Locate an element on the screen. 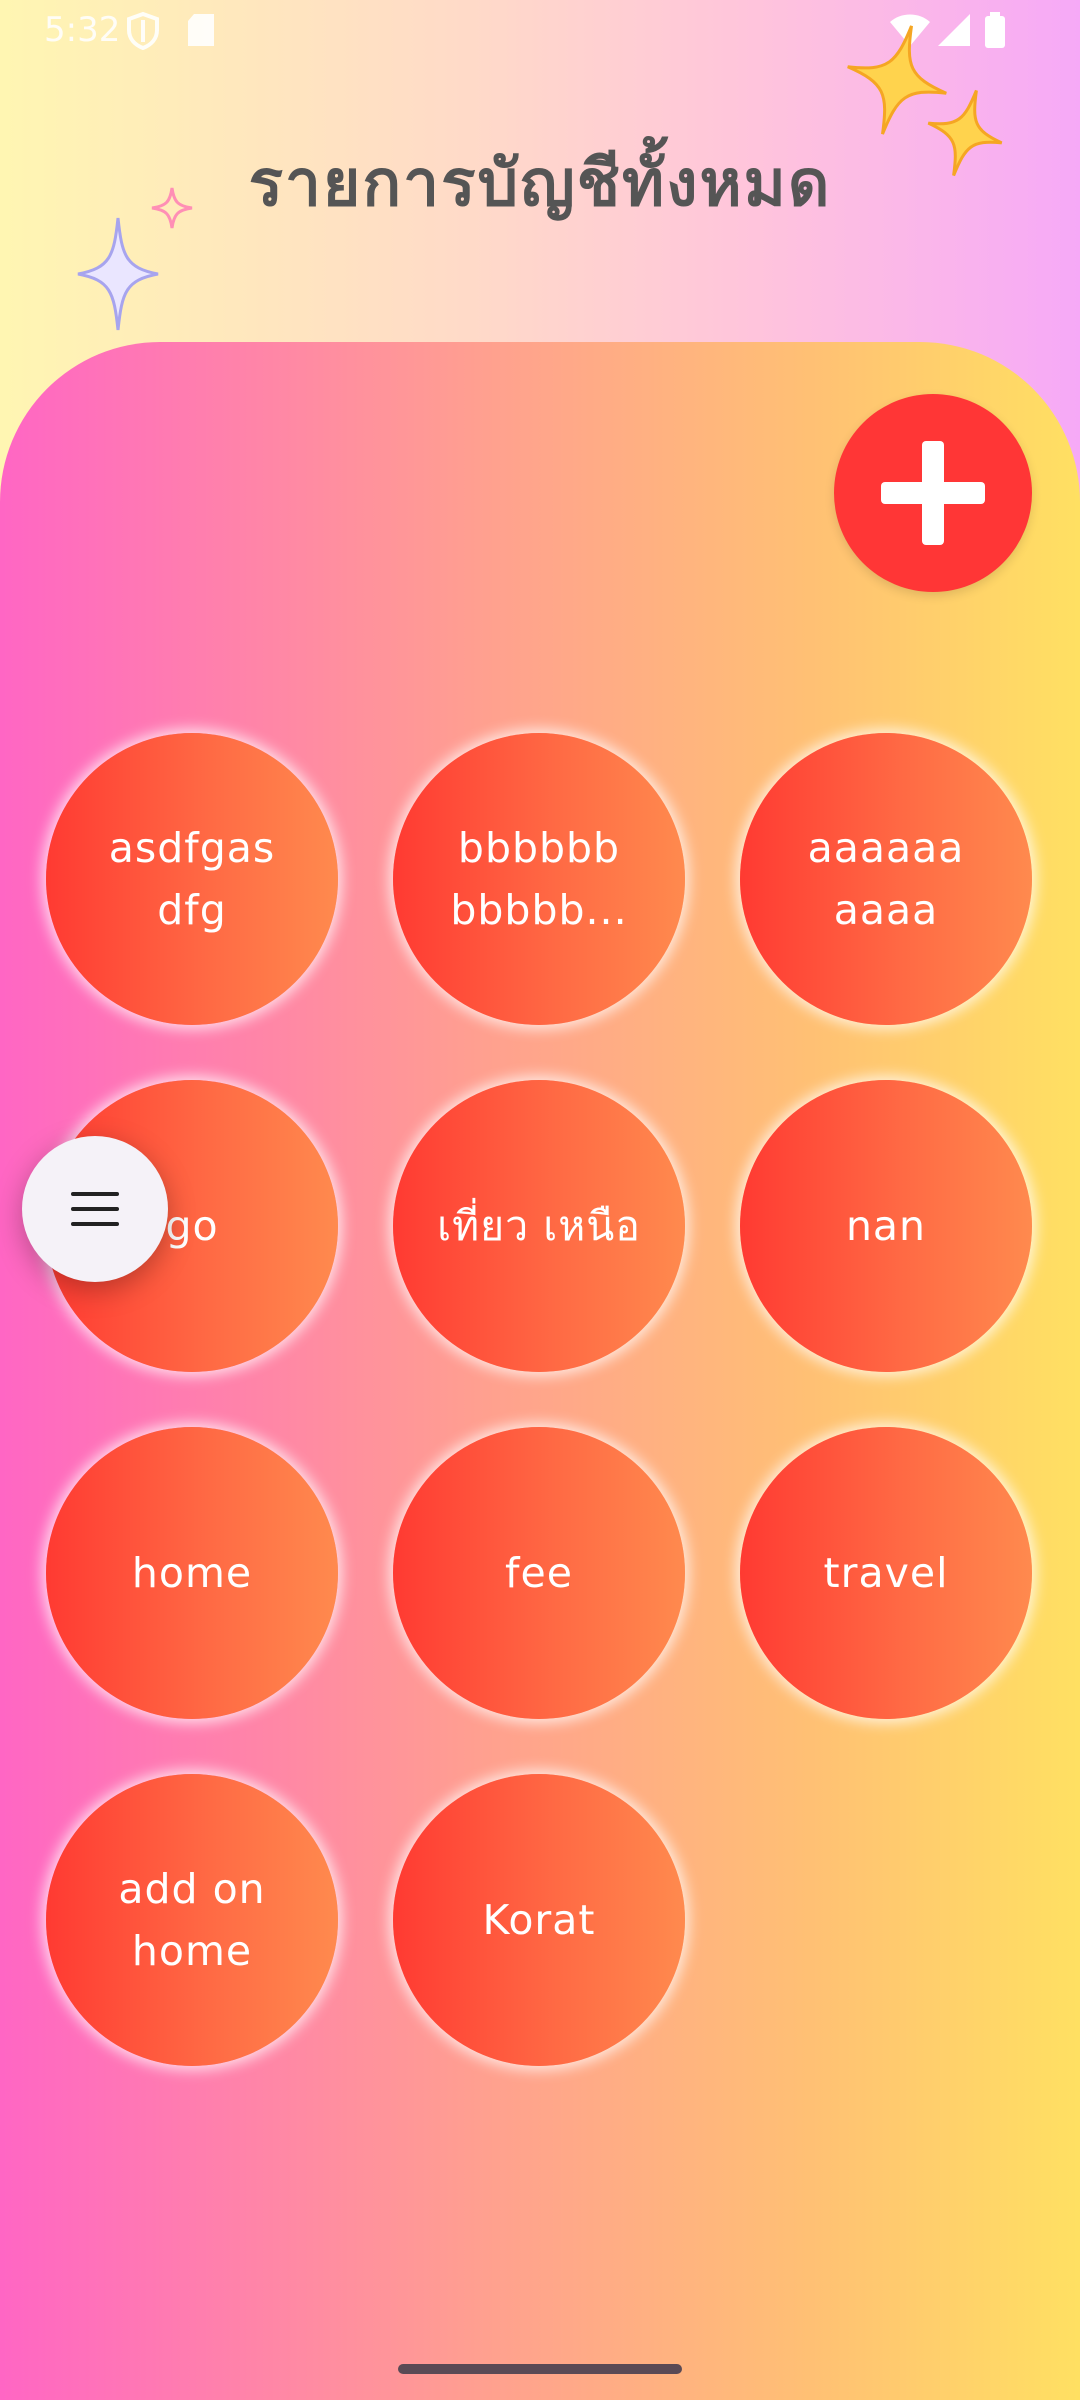 Image resolution: width=1080 pixels, height=2400 pixels. sd-card-icon is located at coordinates (201, 32).